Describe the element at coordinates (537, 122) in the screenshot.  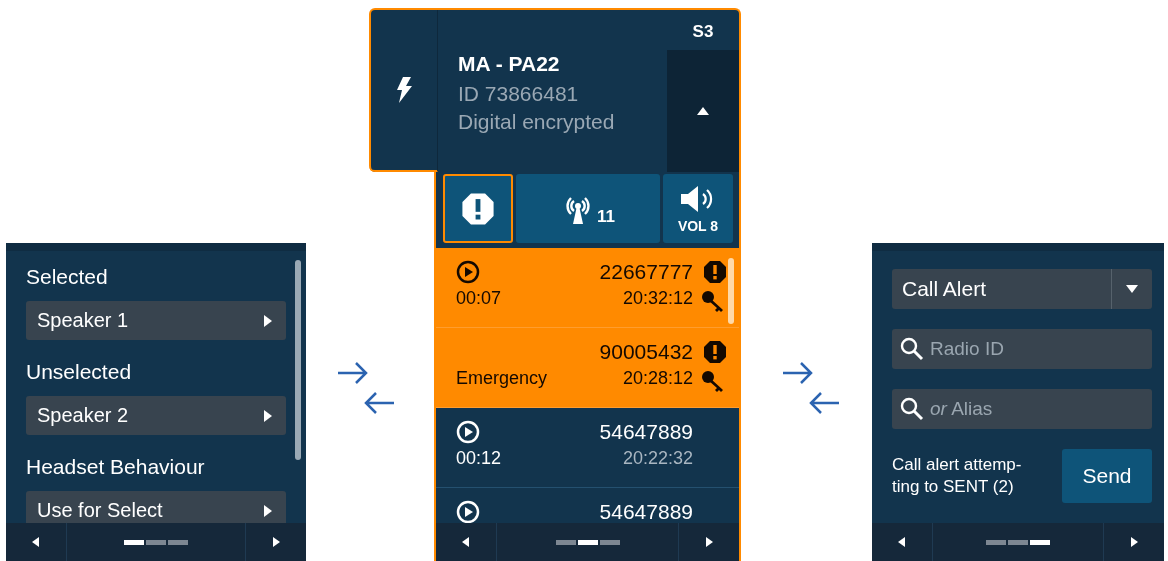
I see `channel-mode: Digital encrypted` at that location.